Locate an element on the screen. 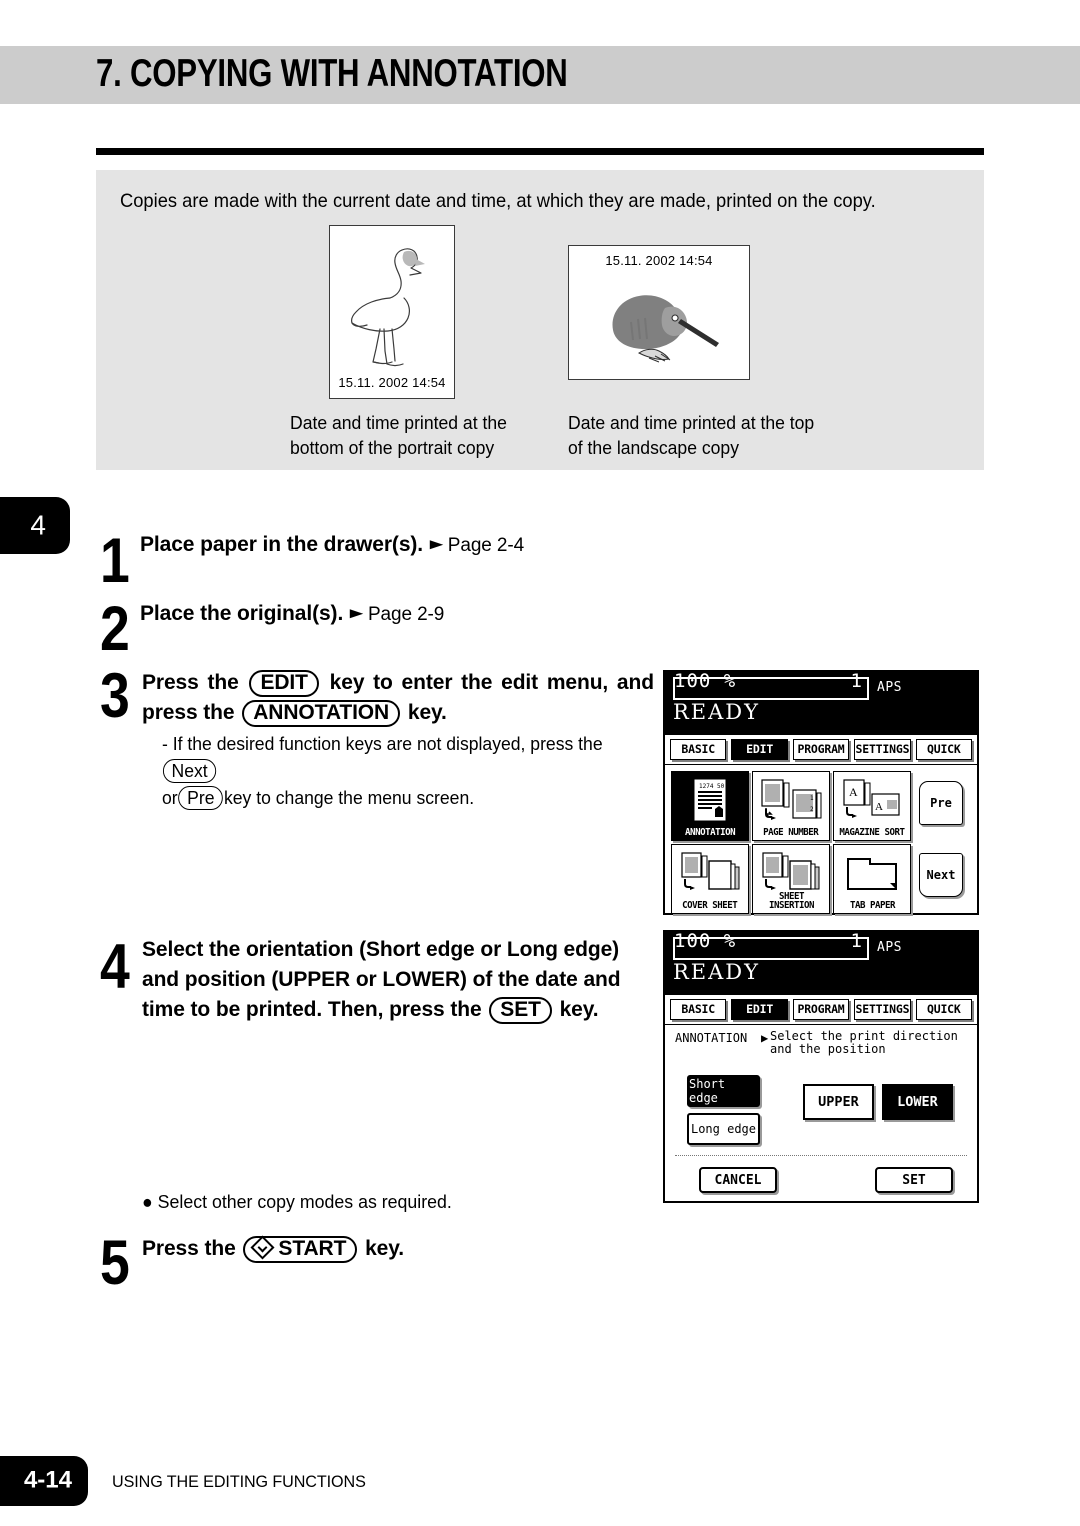 This screenshot has height=1526, width=1080. function-key-label: SHEET INSERTION is located at coordinates (791, 901).